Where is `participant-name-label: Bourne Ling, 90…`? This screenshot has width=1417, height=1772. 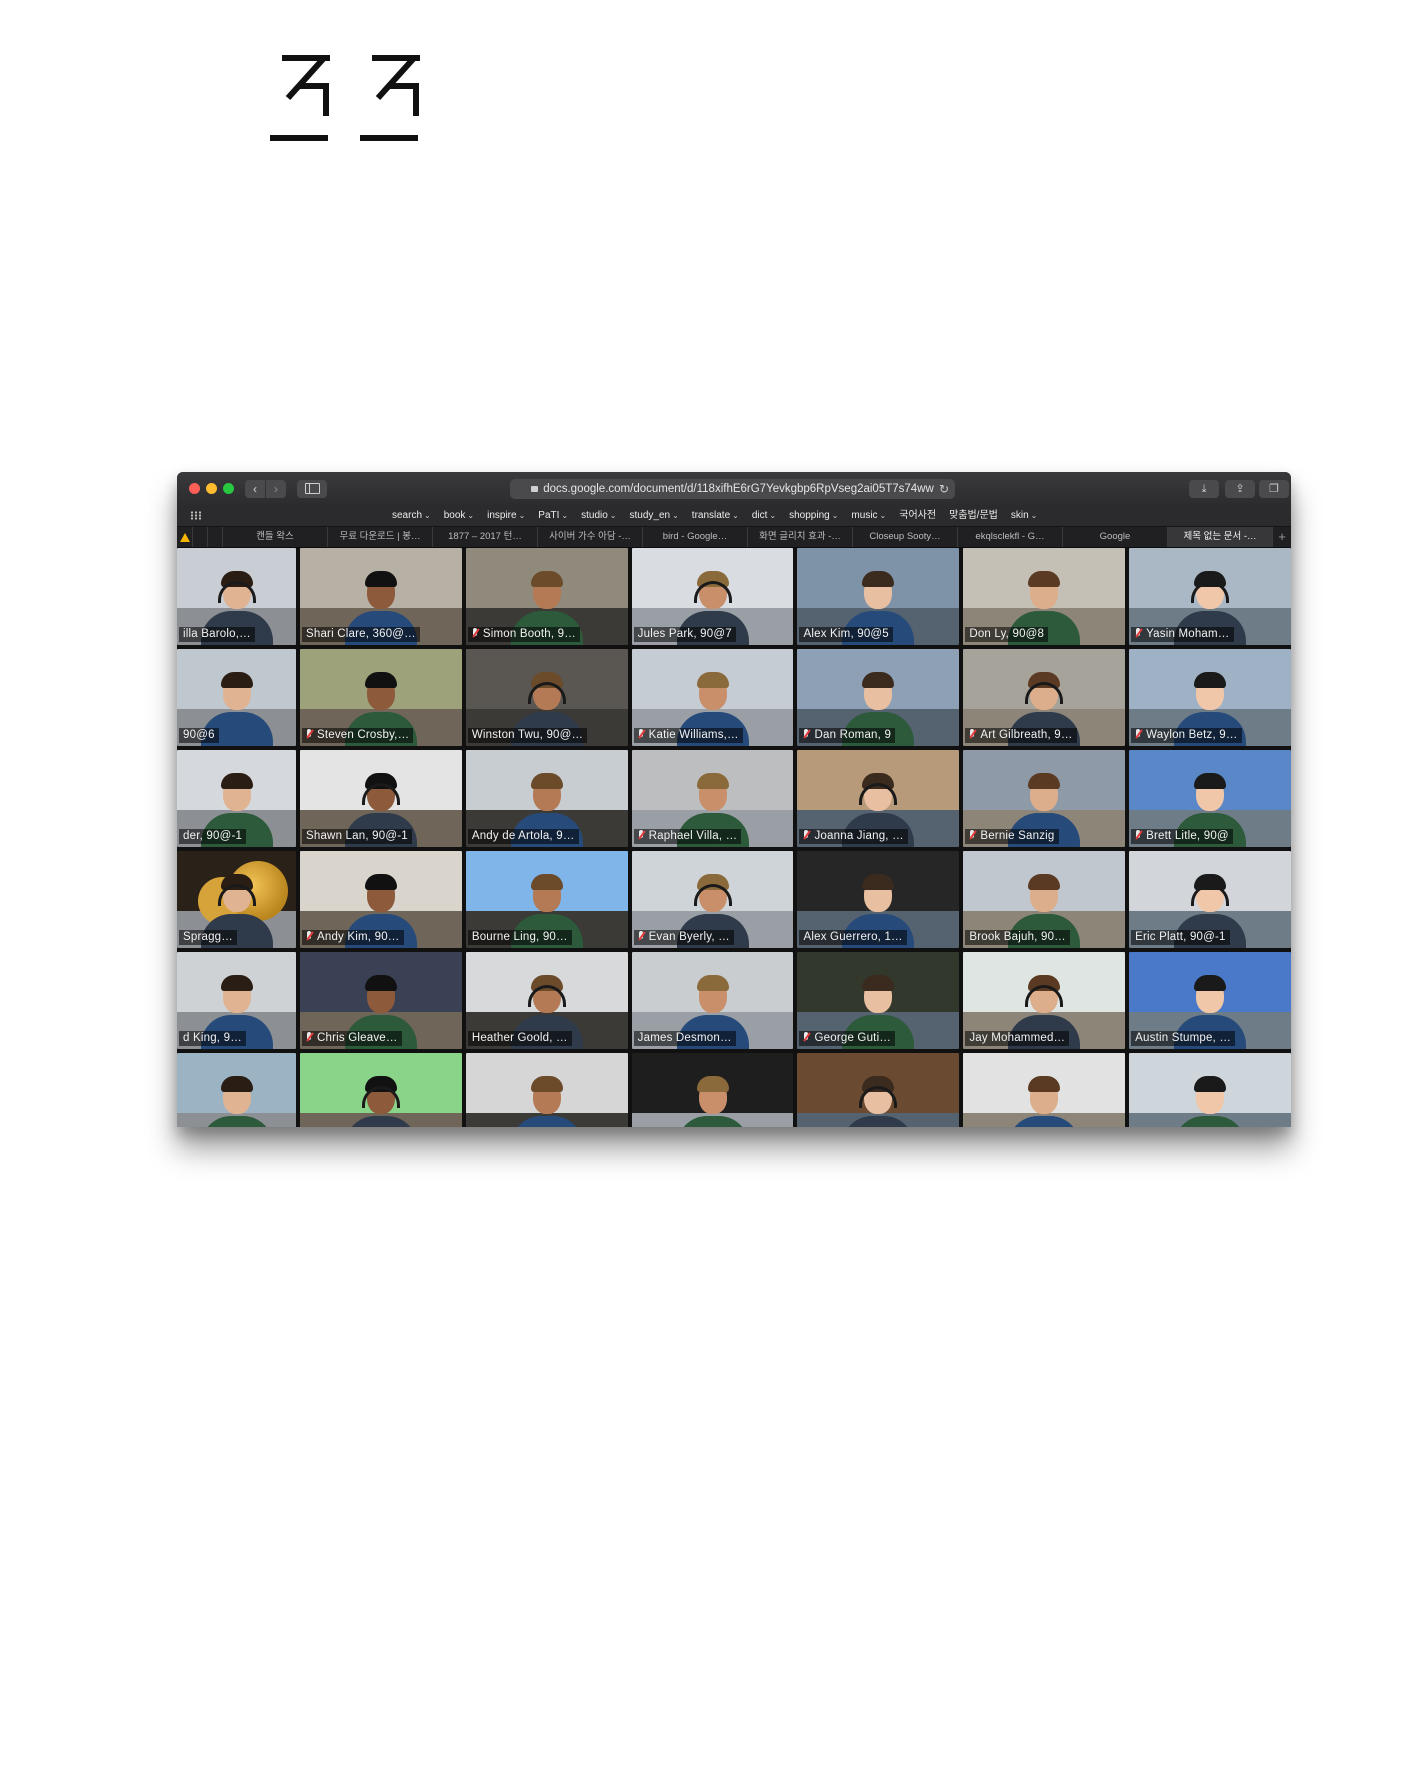
participant-name-label: Bourne Ling, 90… is located at coordinates (519, 937).